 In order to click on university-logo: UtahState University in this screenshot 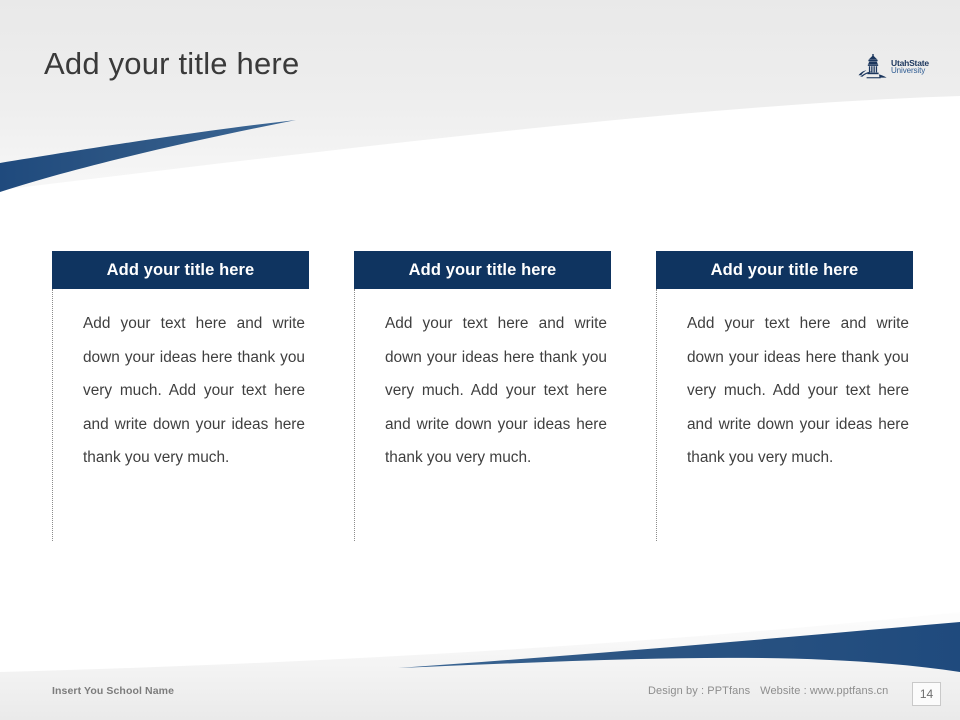, I will do `click(895, 67)`.